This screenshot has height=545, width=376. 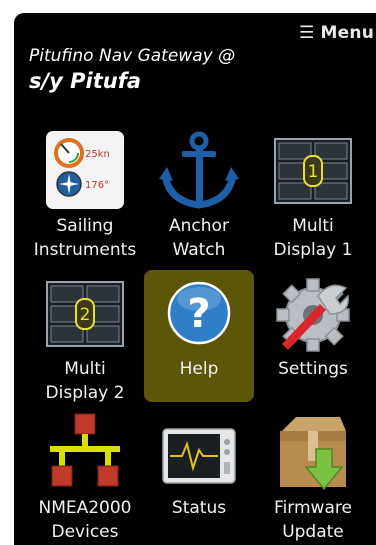 What do you see at coordinates (313, 313) in the screenshot?
I see `settings-icon` at bounding box center [313, 313].